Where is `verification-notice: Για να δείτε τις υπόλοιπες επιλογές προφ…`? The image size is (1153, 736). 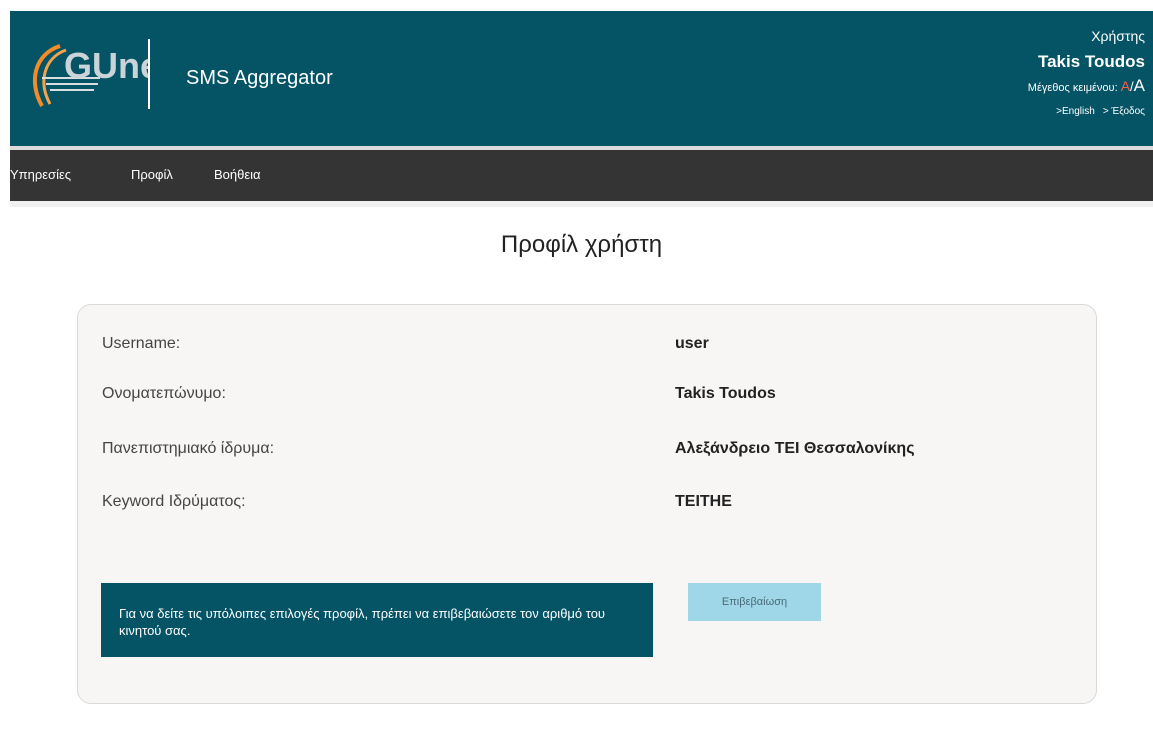 verification-notice: Για να δείτε τις υπόλοιπες επιλογές προφ… is located at coordinates (377, 620).